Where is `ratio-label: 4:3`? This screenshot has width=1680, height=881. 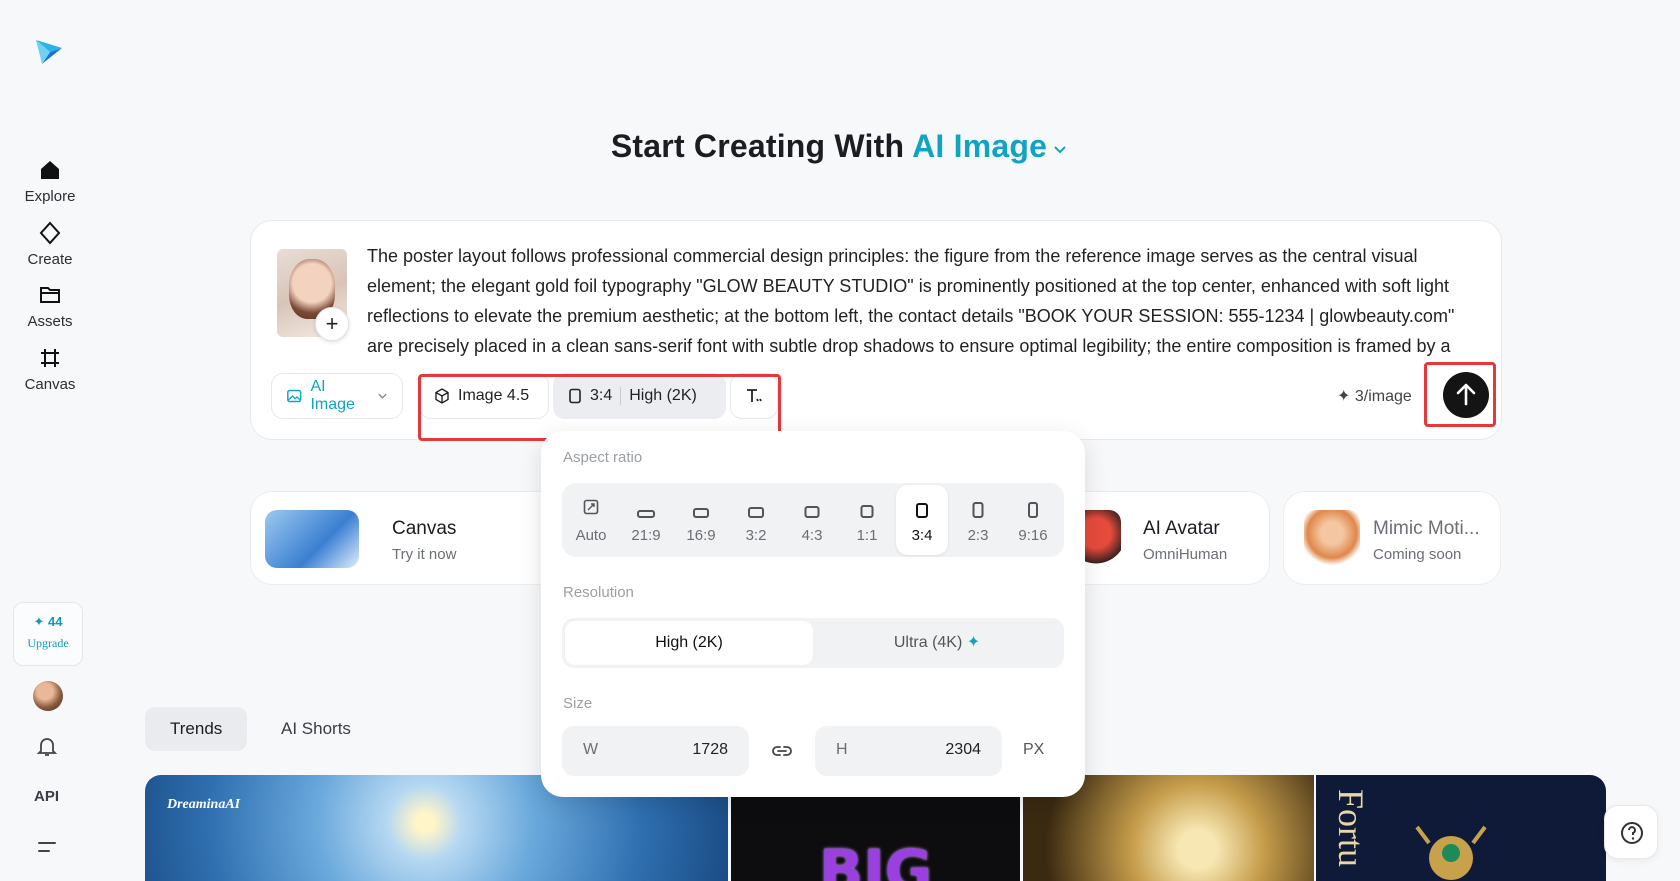
ratio-label: 4:3 is located at coordinates (812, 535).